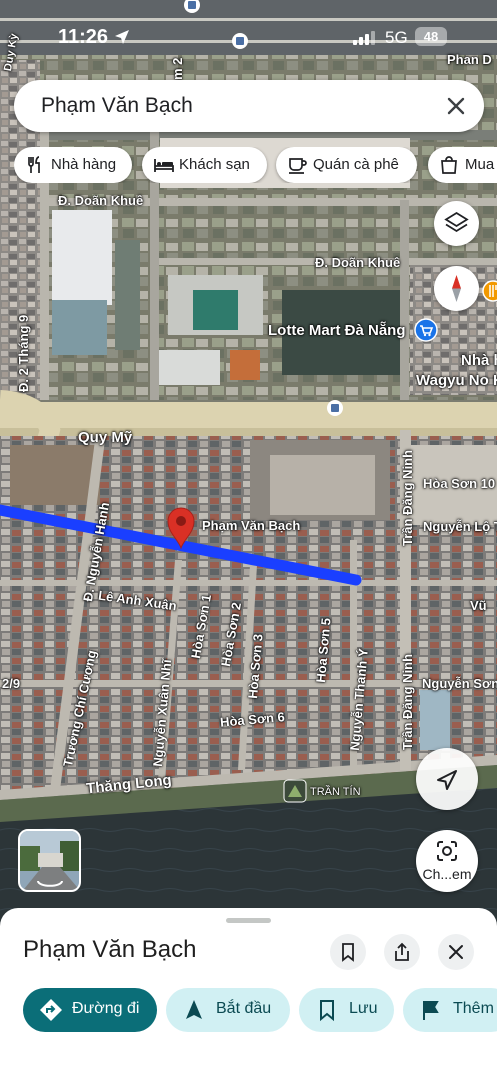  What do you see at coordinates (214, 164) in the screenshot?
I see `chip-label: Khách sạn` at bounding box center [214, 164].